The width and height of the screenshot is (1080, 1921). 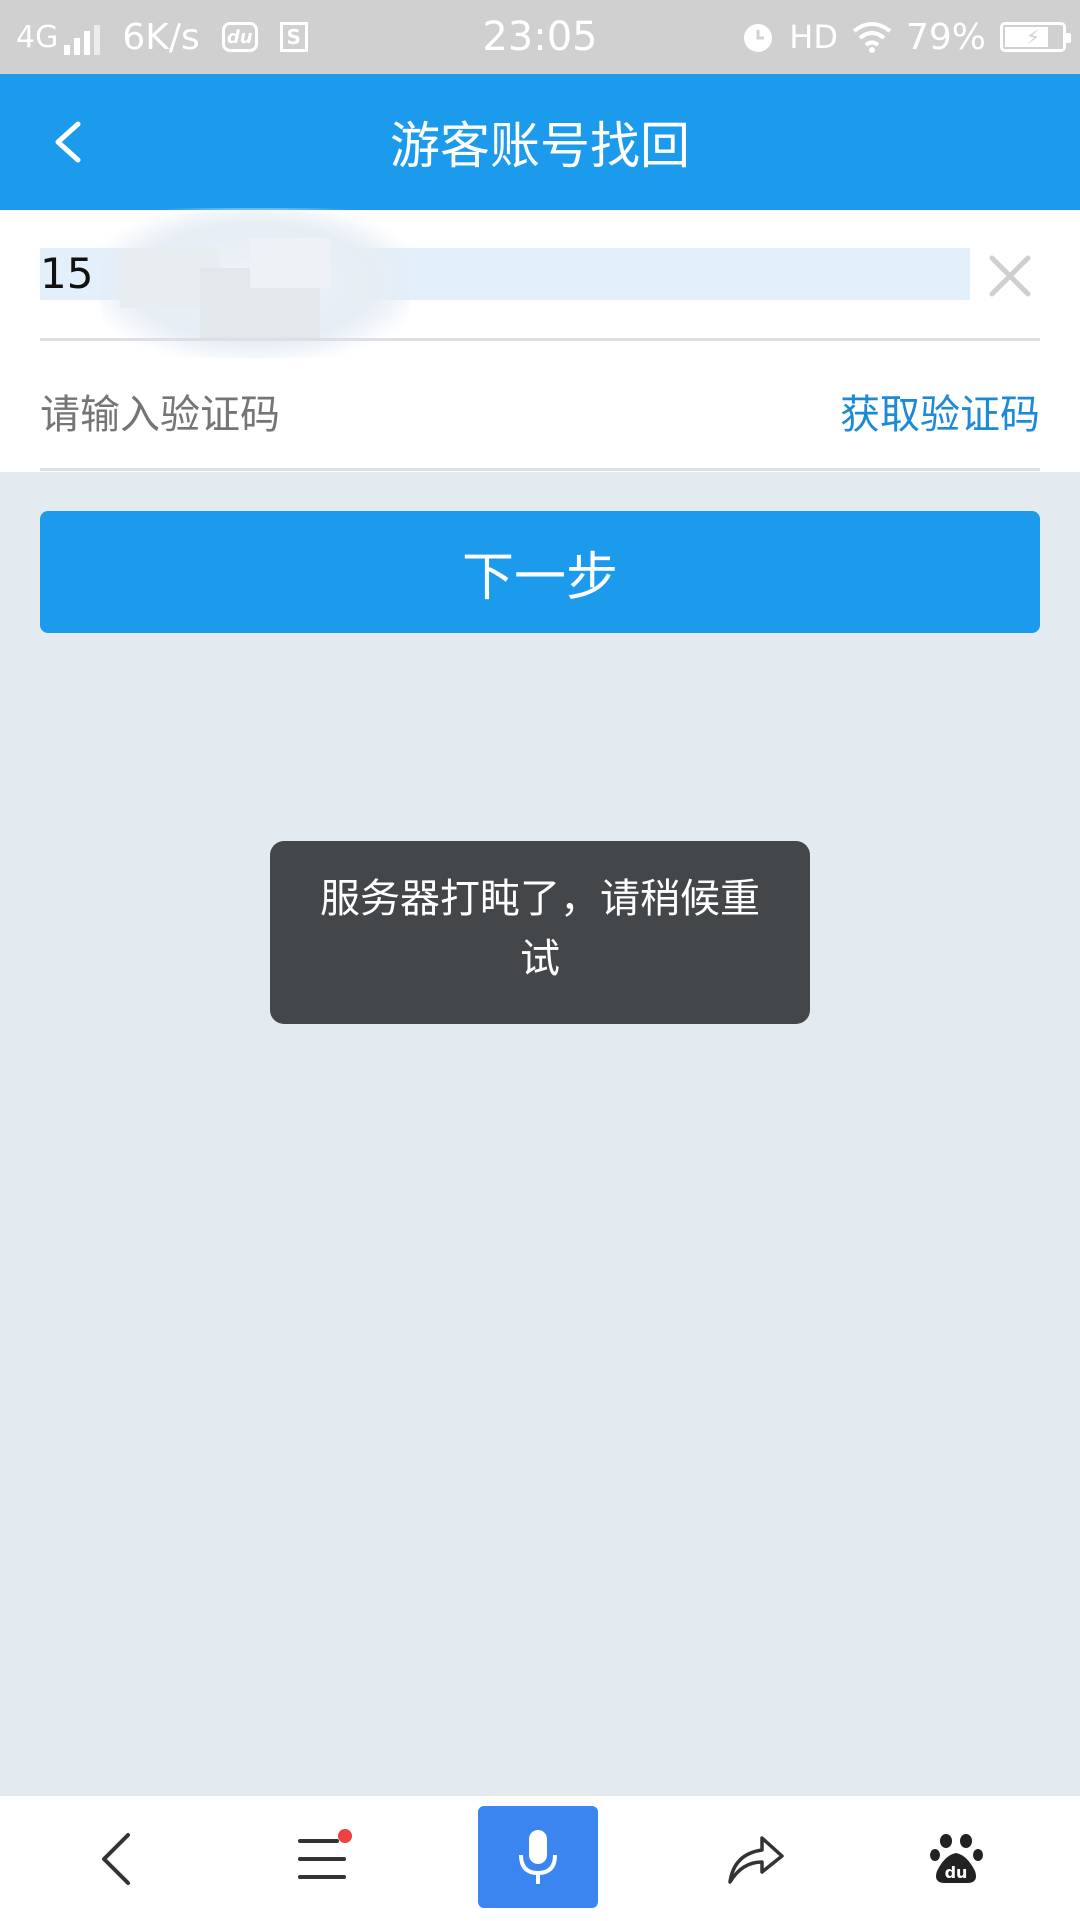 What do you see at coordinates (940, 415) in the screenshot?
I see `get-code-button: 获取验证码` at bounding box center [940, 415].